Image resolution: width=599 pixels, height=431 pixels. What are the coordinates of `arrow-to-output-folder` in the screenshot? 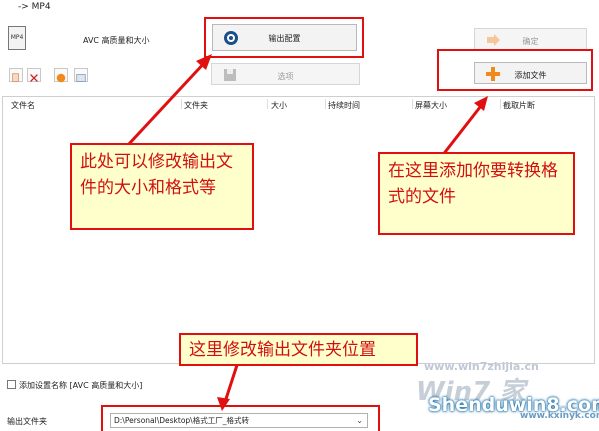 It's located at (231, 382).